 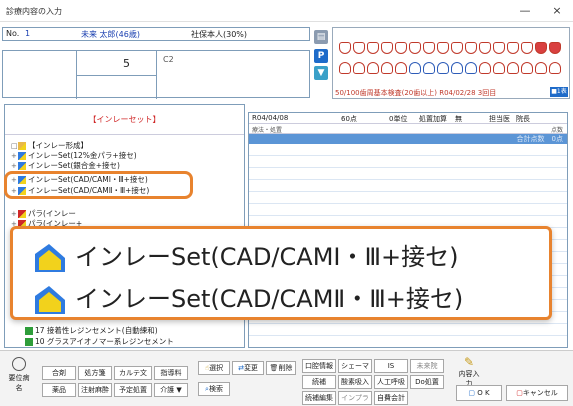 I want to click on disease-name-button: 要位病名, so click(x=19, y=375).